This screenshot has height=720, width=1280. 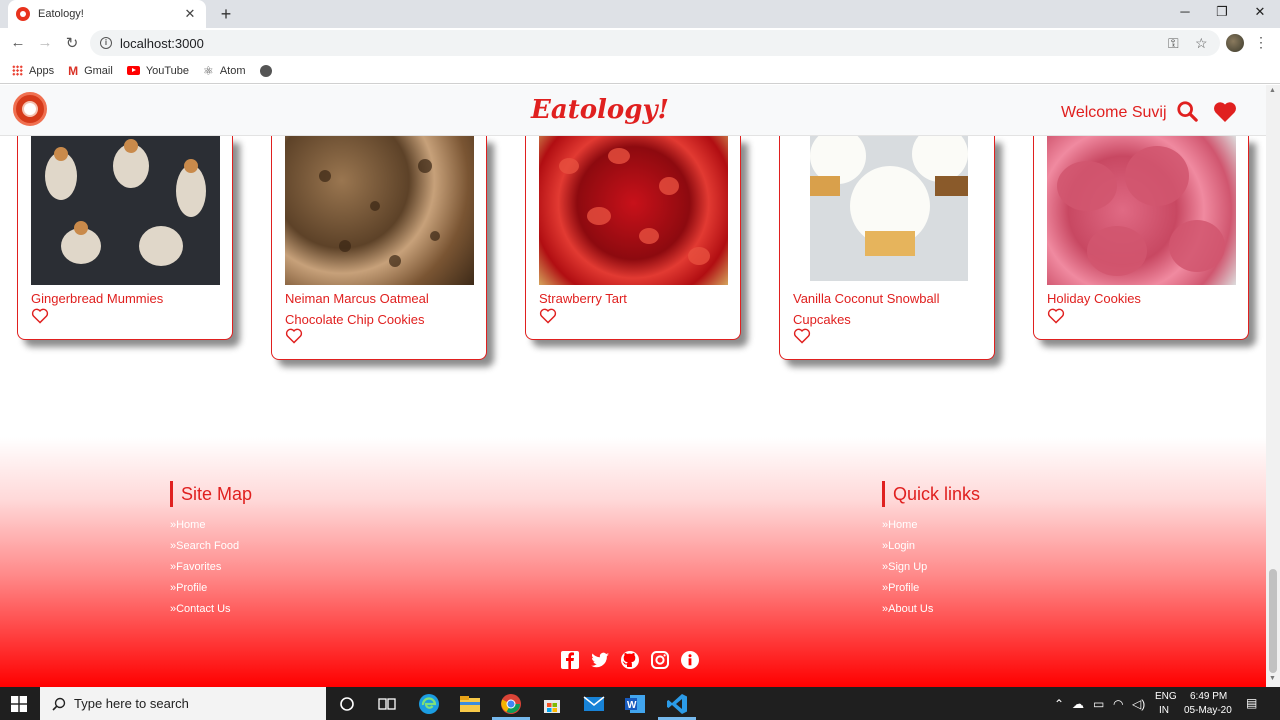 What do you see at coordinates (1272, 678) in the screenshot?
I see `scroll-down-icon: ▼` at bounding box center [1272, 678].